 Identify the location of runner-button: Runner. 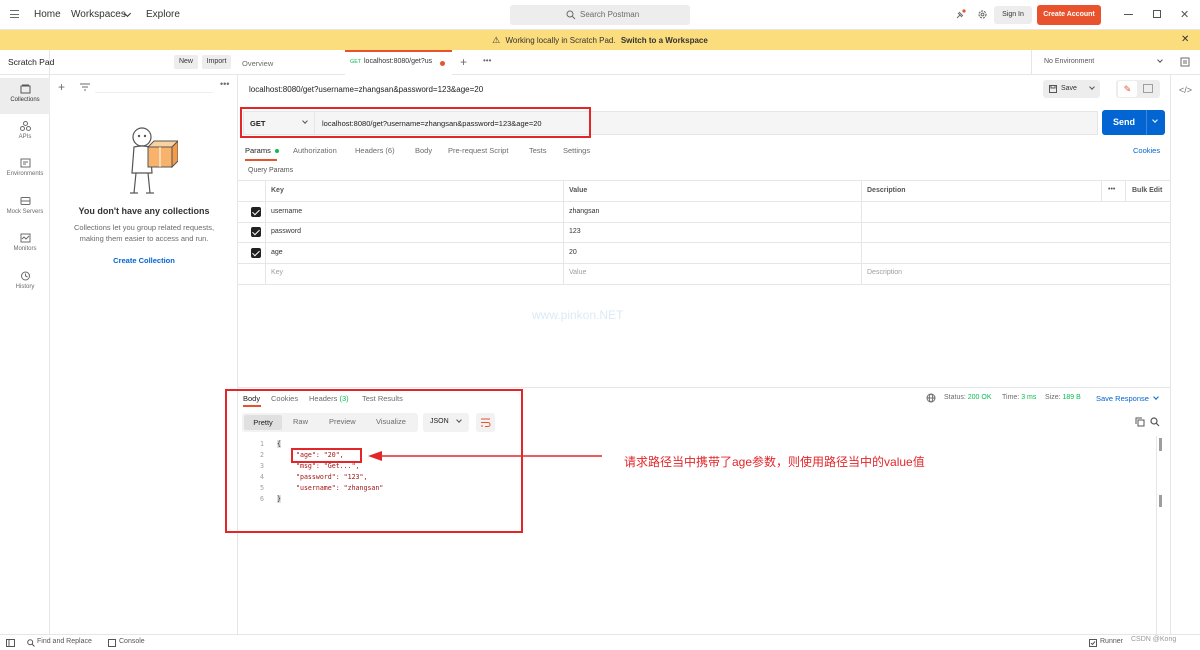
(1111, 641).